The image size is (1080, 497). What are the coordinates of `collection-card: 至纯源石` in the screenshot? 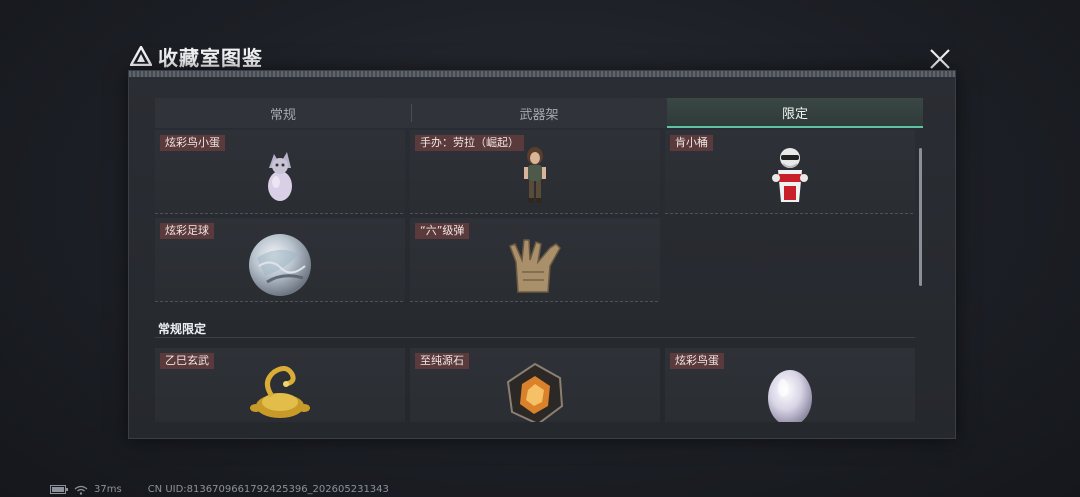 It's located at (535, 385).